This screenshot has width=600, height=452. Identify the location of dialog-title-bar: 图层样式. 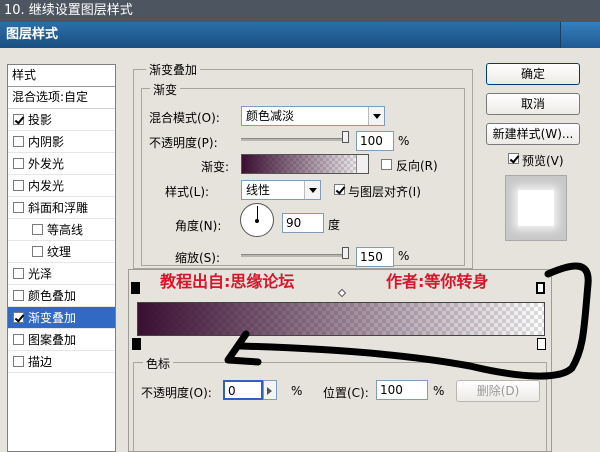
(300, 35).